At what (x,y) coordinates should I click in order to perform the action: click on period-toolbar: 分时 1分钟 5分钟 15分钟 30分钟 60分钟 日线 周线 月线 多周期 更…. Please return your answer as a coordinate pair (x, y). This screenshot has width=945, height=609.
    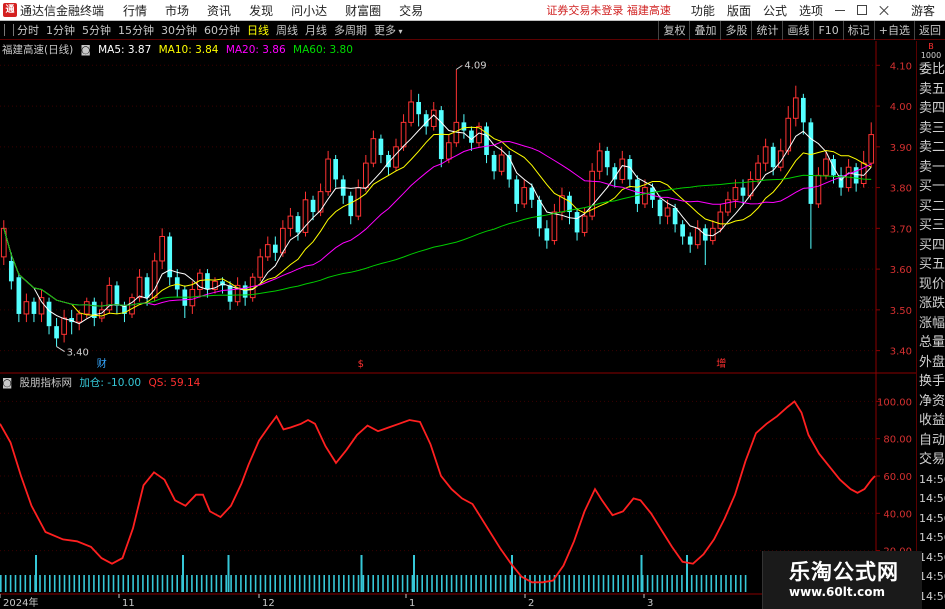
    Looking at the image, I should click on (472, 30).